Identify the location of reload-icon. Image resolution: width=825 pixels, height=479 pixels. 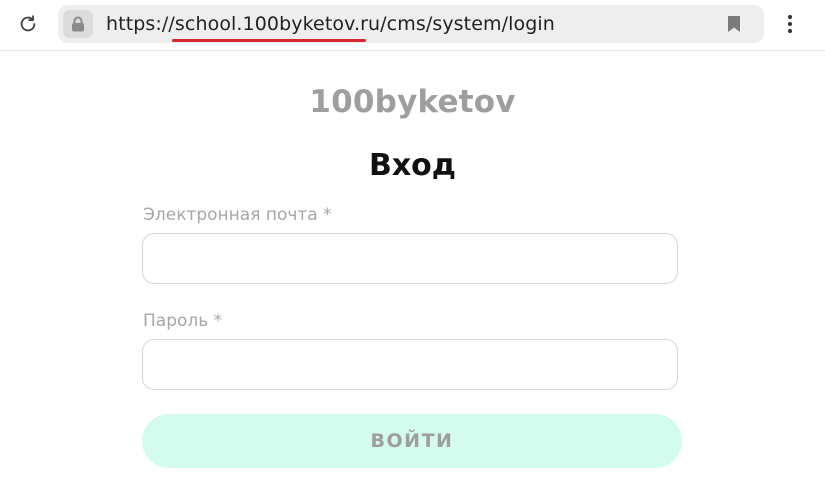
(28, 24).